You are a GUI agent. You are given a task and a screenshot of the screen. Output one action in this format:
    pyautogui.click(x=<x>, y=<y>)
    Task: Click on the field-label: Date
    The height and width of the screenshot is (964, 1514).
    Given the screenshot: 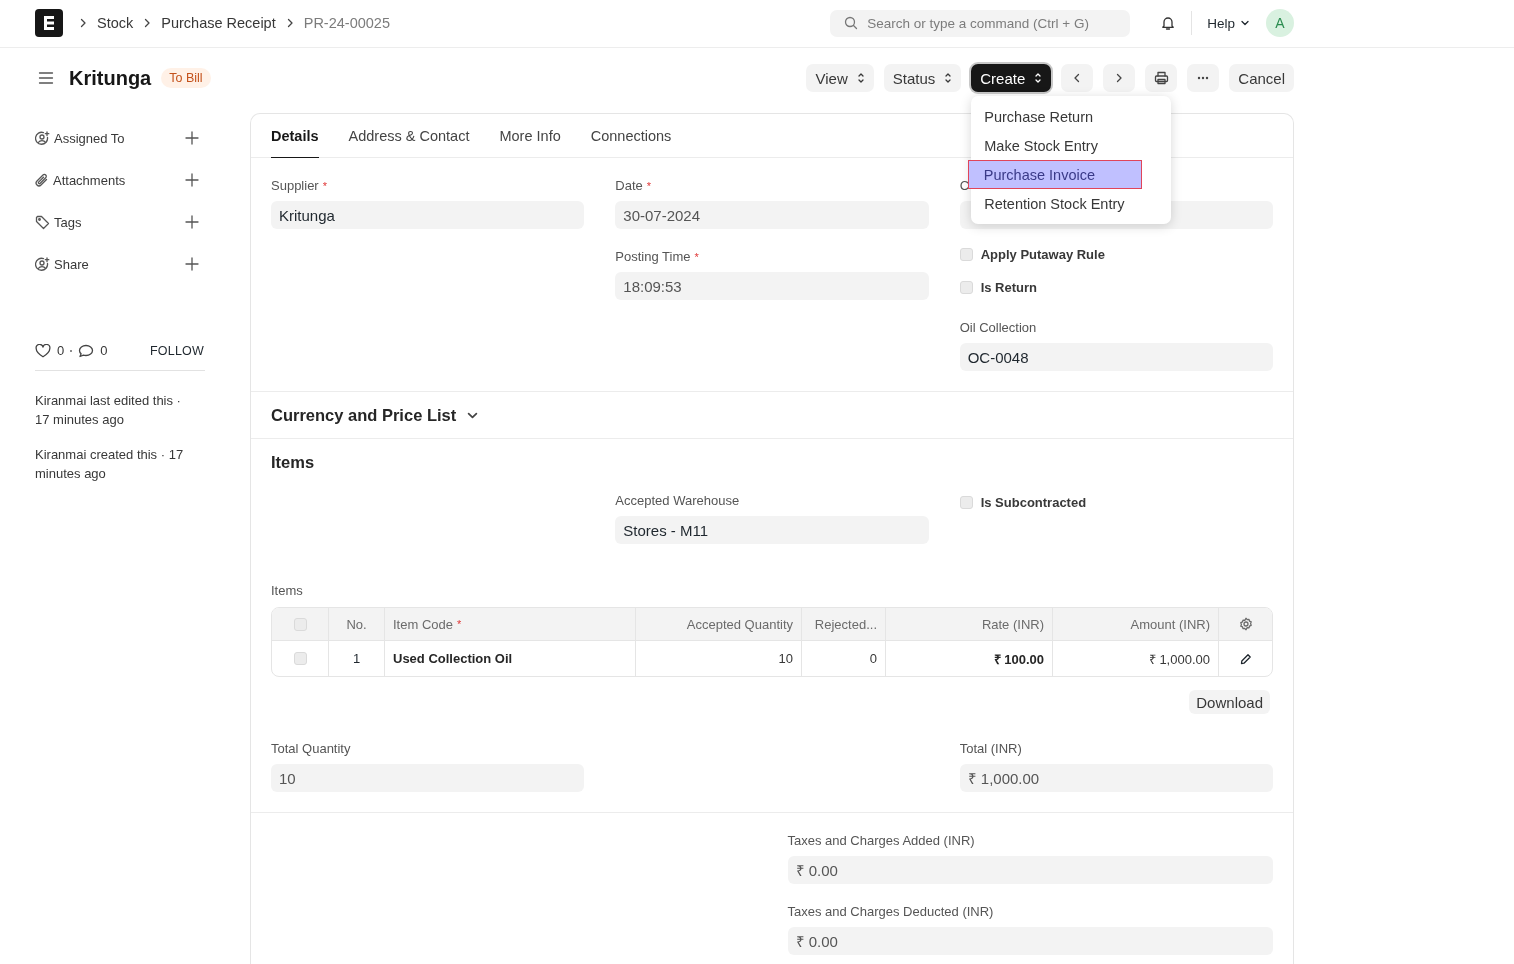 What is the action you would take?
    pyautogui.click(x=629, y=185)
    